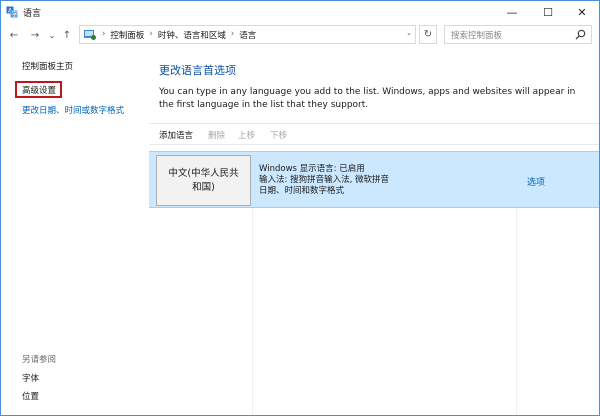  Describe the element at coordinates (14, 35) in the screenshot. I see `back-button: ←` at that location.